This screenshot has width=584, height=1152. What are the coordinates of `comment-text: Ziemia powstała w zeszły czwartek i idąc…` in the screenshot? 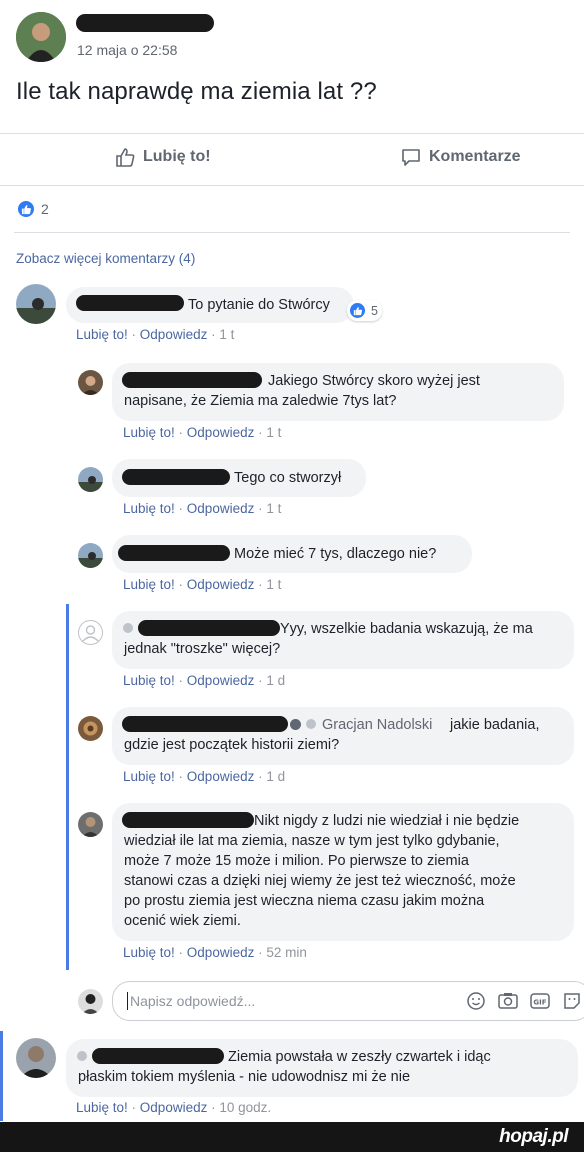 It's located at (284, 1067).